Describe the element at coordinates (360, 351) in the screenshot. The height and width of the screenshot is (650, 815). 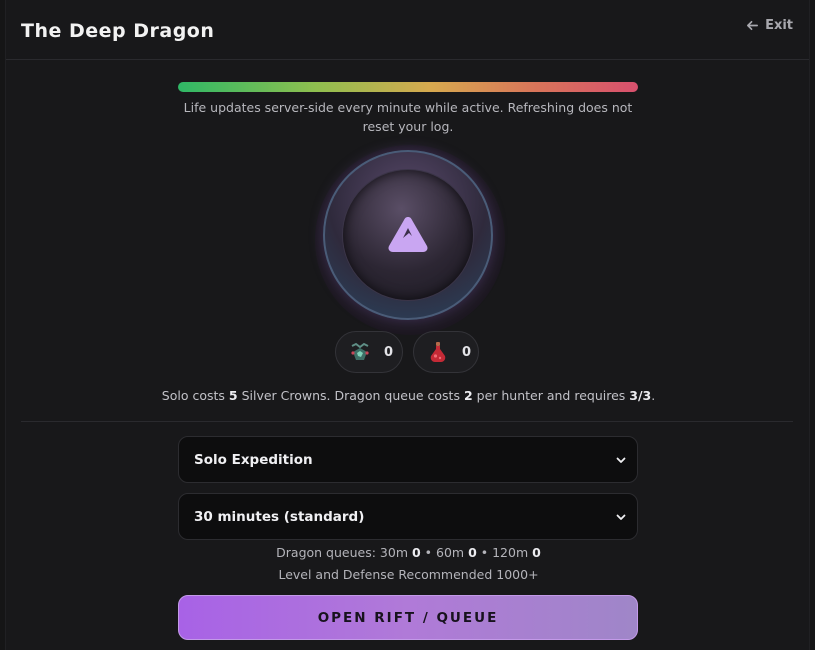
I see `emerald-amulet-icon` at that location.